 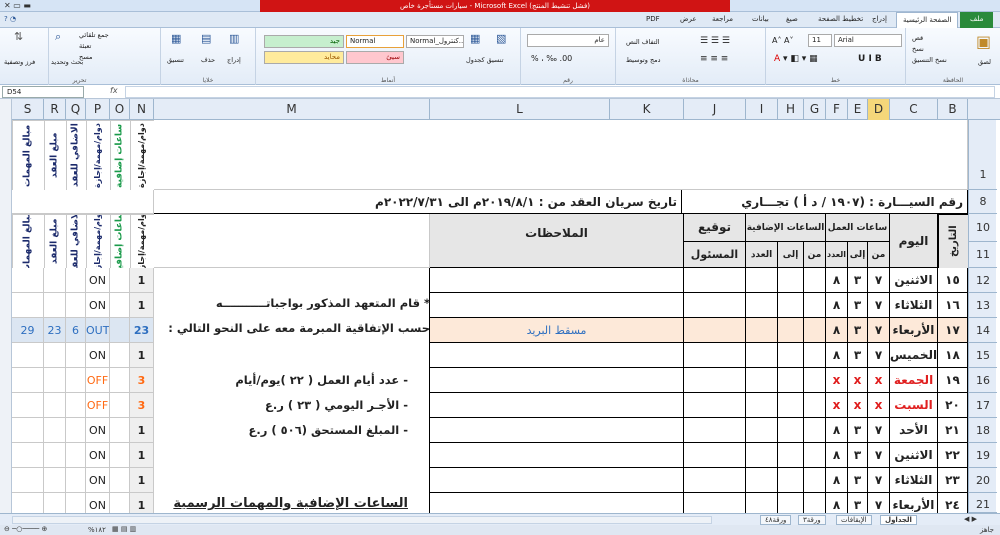 What do you see at coordinates (142, 280) in the screenshot?
I see `cell-N: 1` at bounding box center [142, 280].